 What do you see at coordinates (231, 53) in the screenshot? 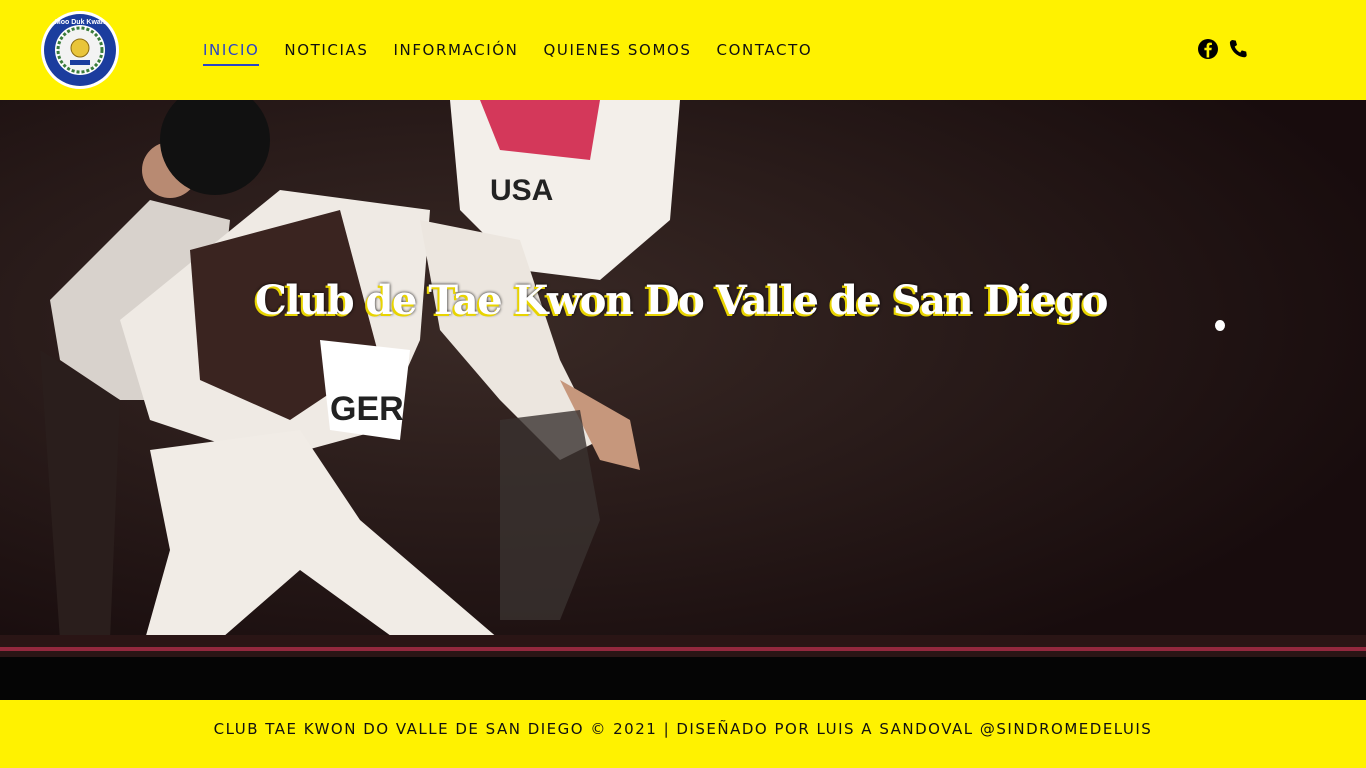
I see `nav-item-inicio: INICIO` at bounding box center [231, 53].